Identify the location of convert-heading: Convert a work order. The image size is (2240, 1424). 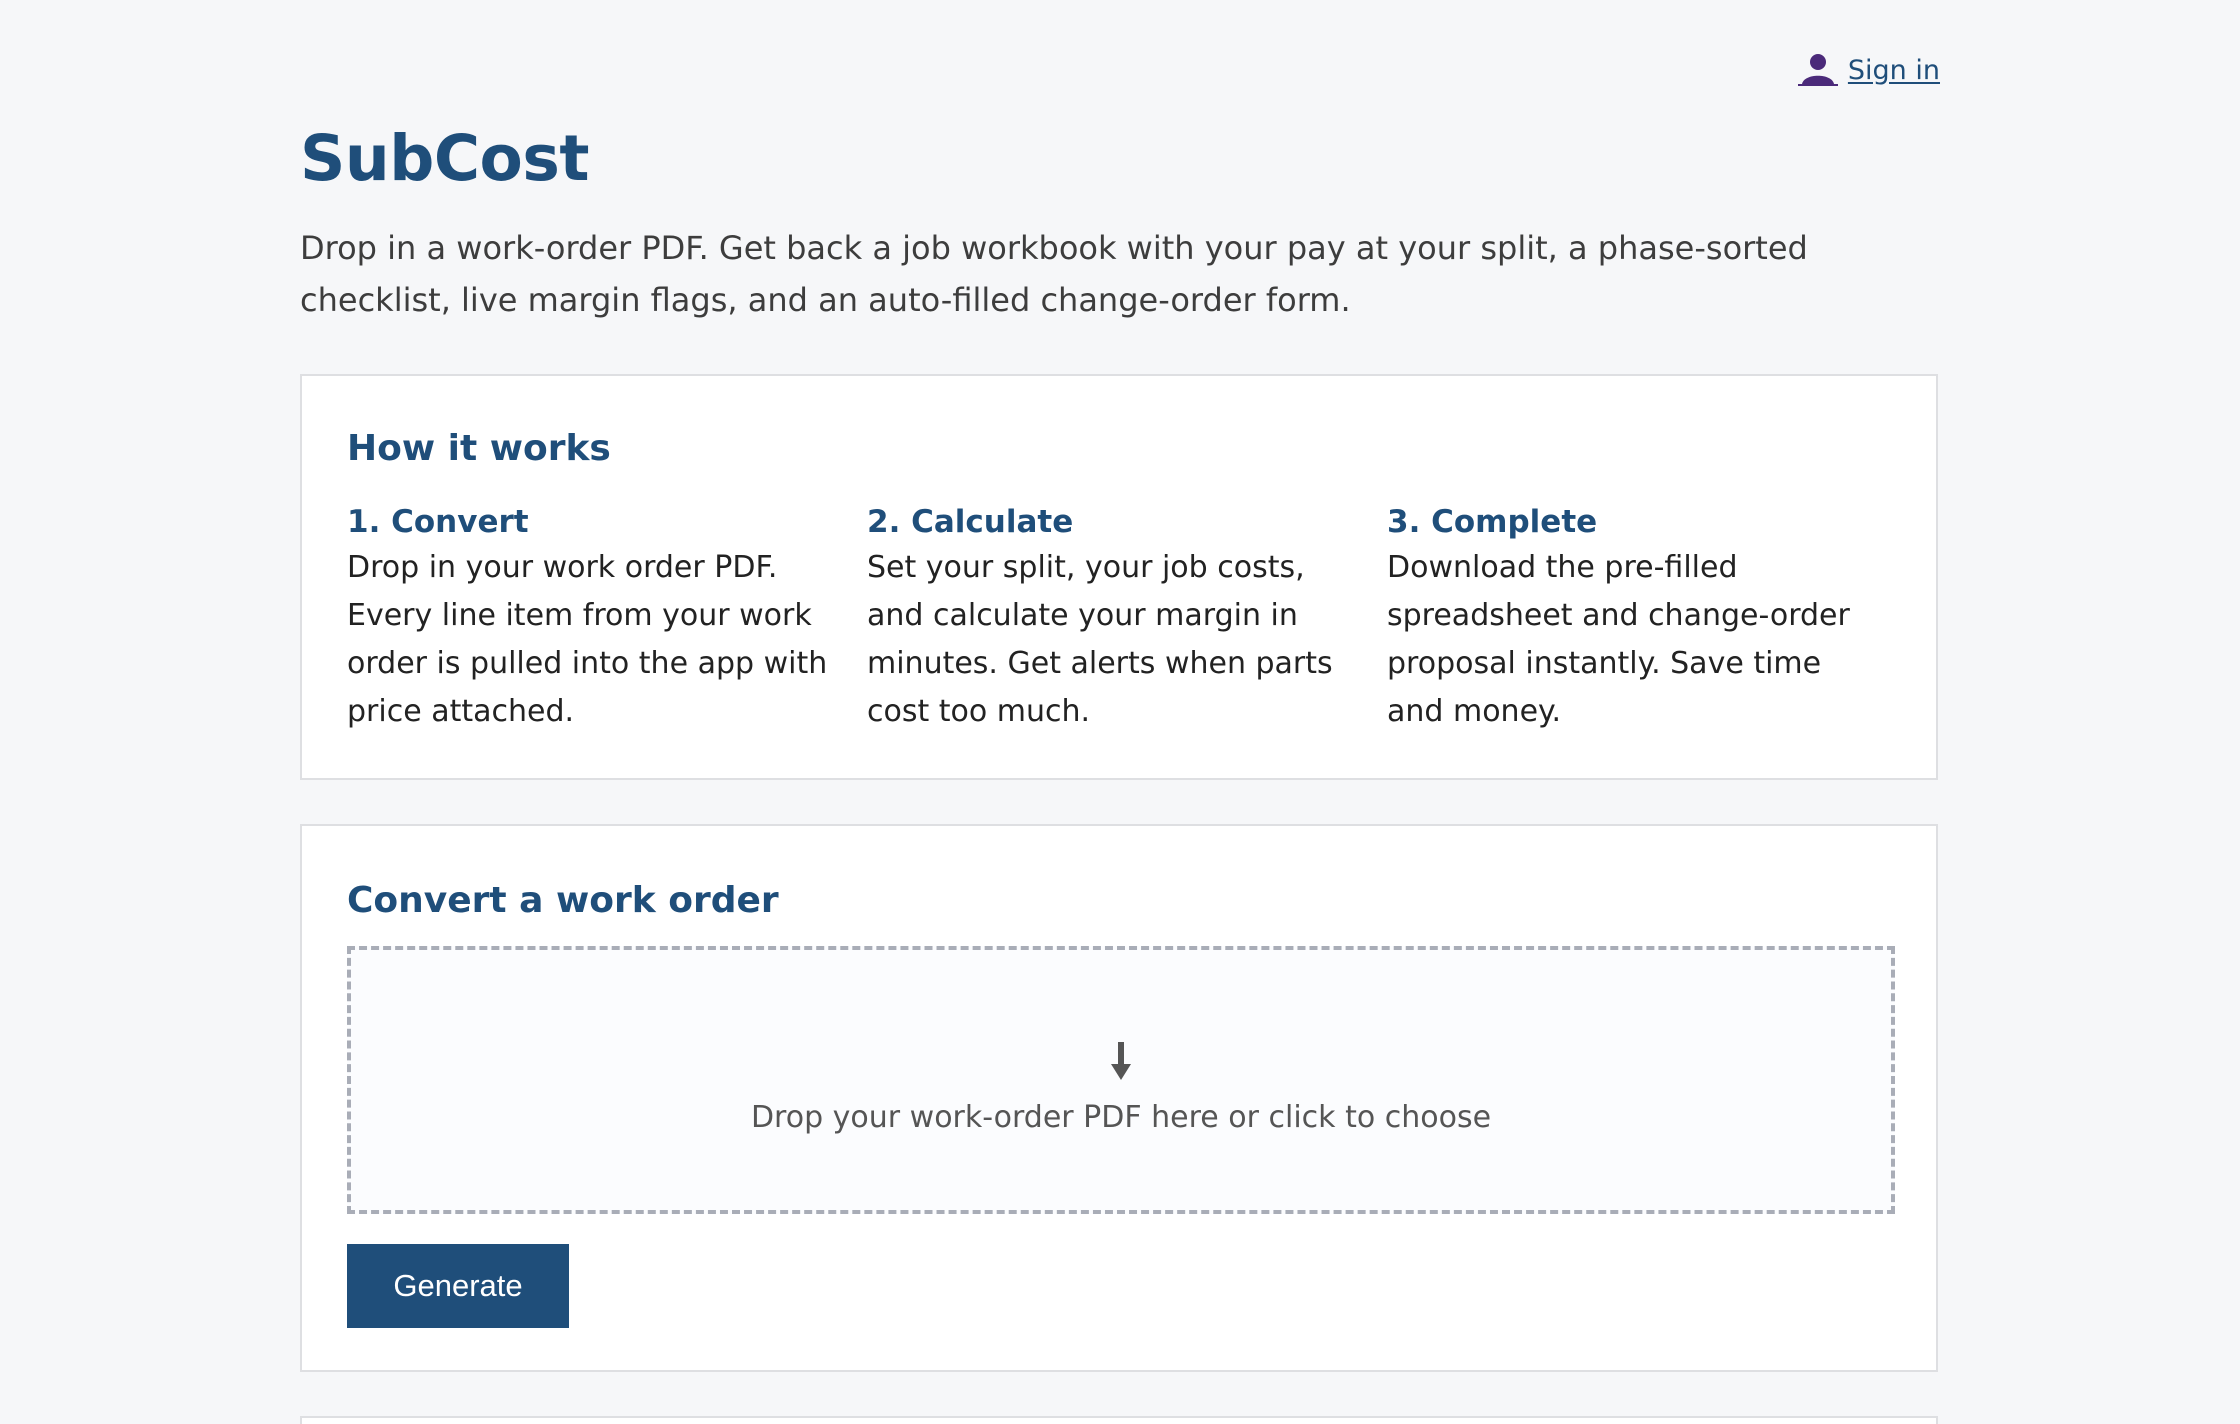
(563, 900).